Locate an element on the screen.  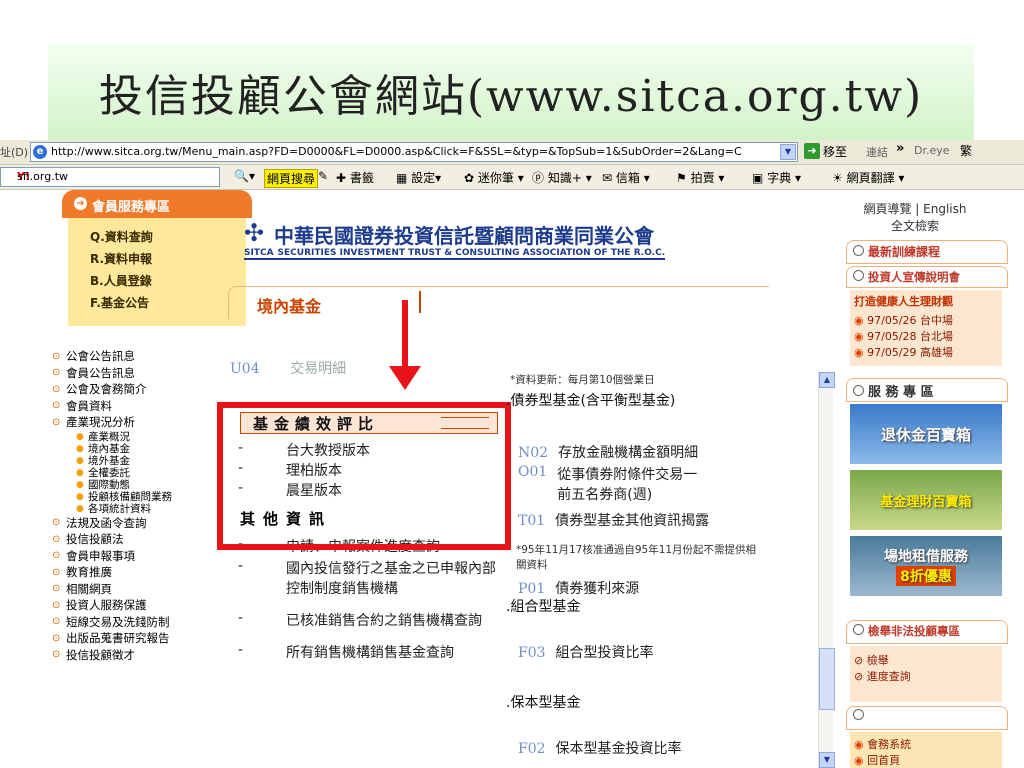
section-tab: 境內基金 is located at coordinates (498, 302).